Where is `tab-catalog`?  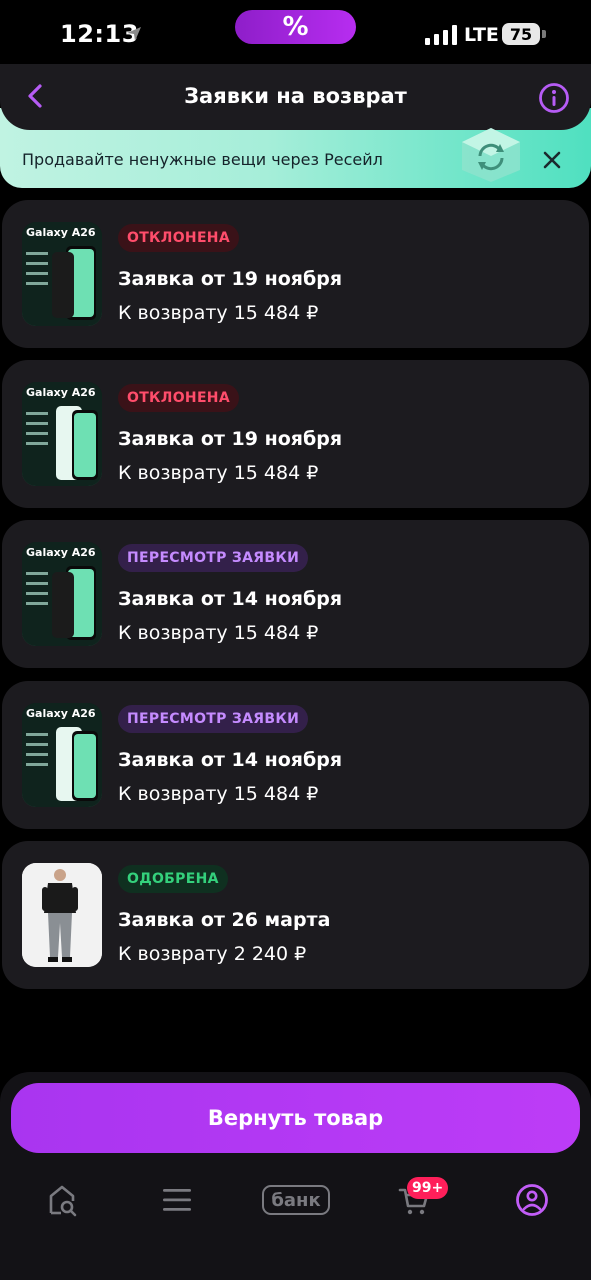 tab-catalog is located at coordinates (177, 1200).